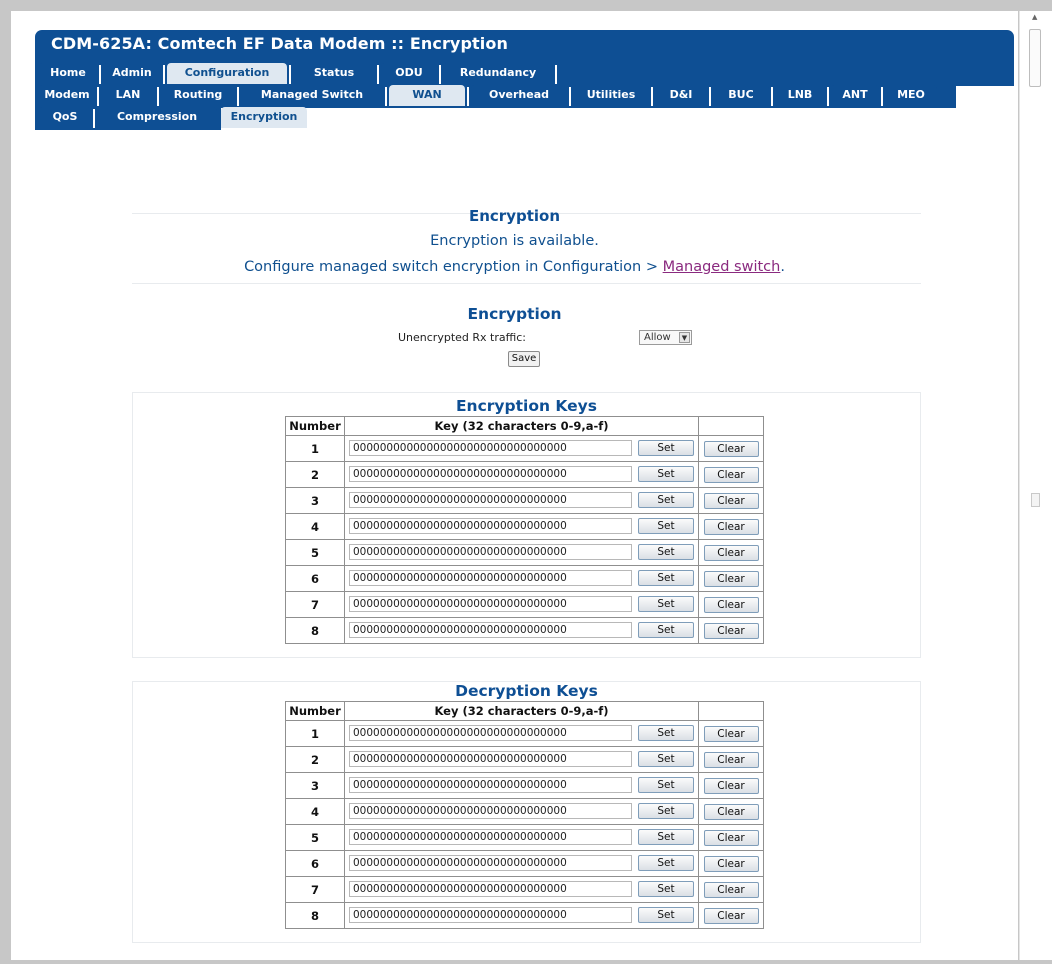 The height and width of the screenshot is (964, 1052). What do you see at coordinates (681, 95) in the screenshot?
I see `tab-d-and-i: D&I` at bounding box center [681, 95].